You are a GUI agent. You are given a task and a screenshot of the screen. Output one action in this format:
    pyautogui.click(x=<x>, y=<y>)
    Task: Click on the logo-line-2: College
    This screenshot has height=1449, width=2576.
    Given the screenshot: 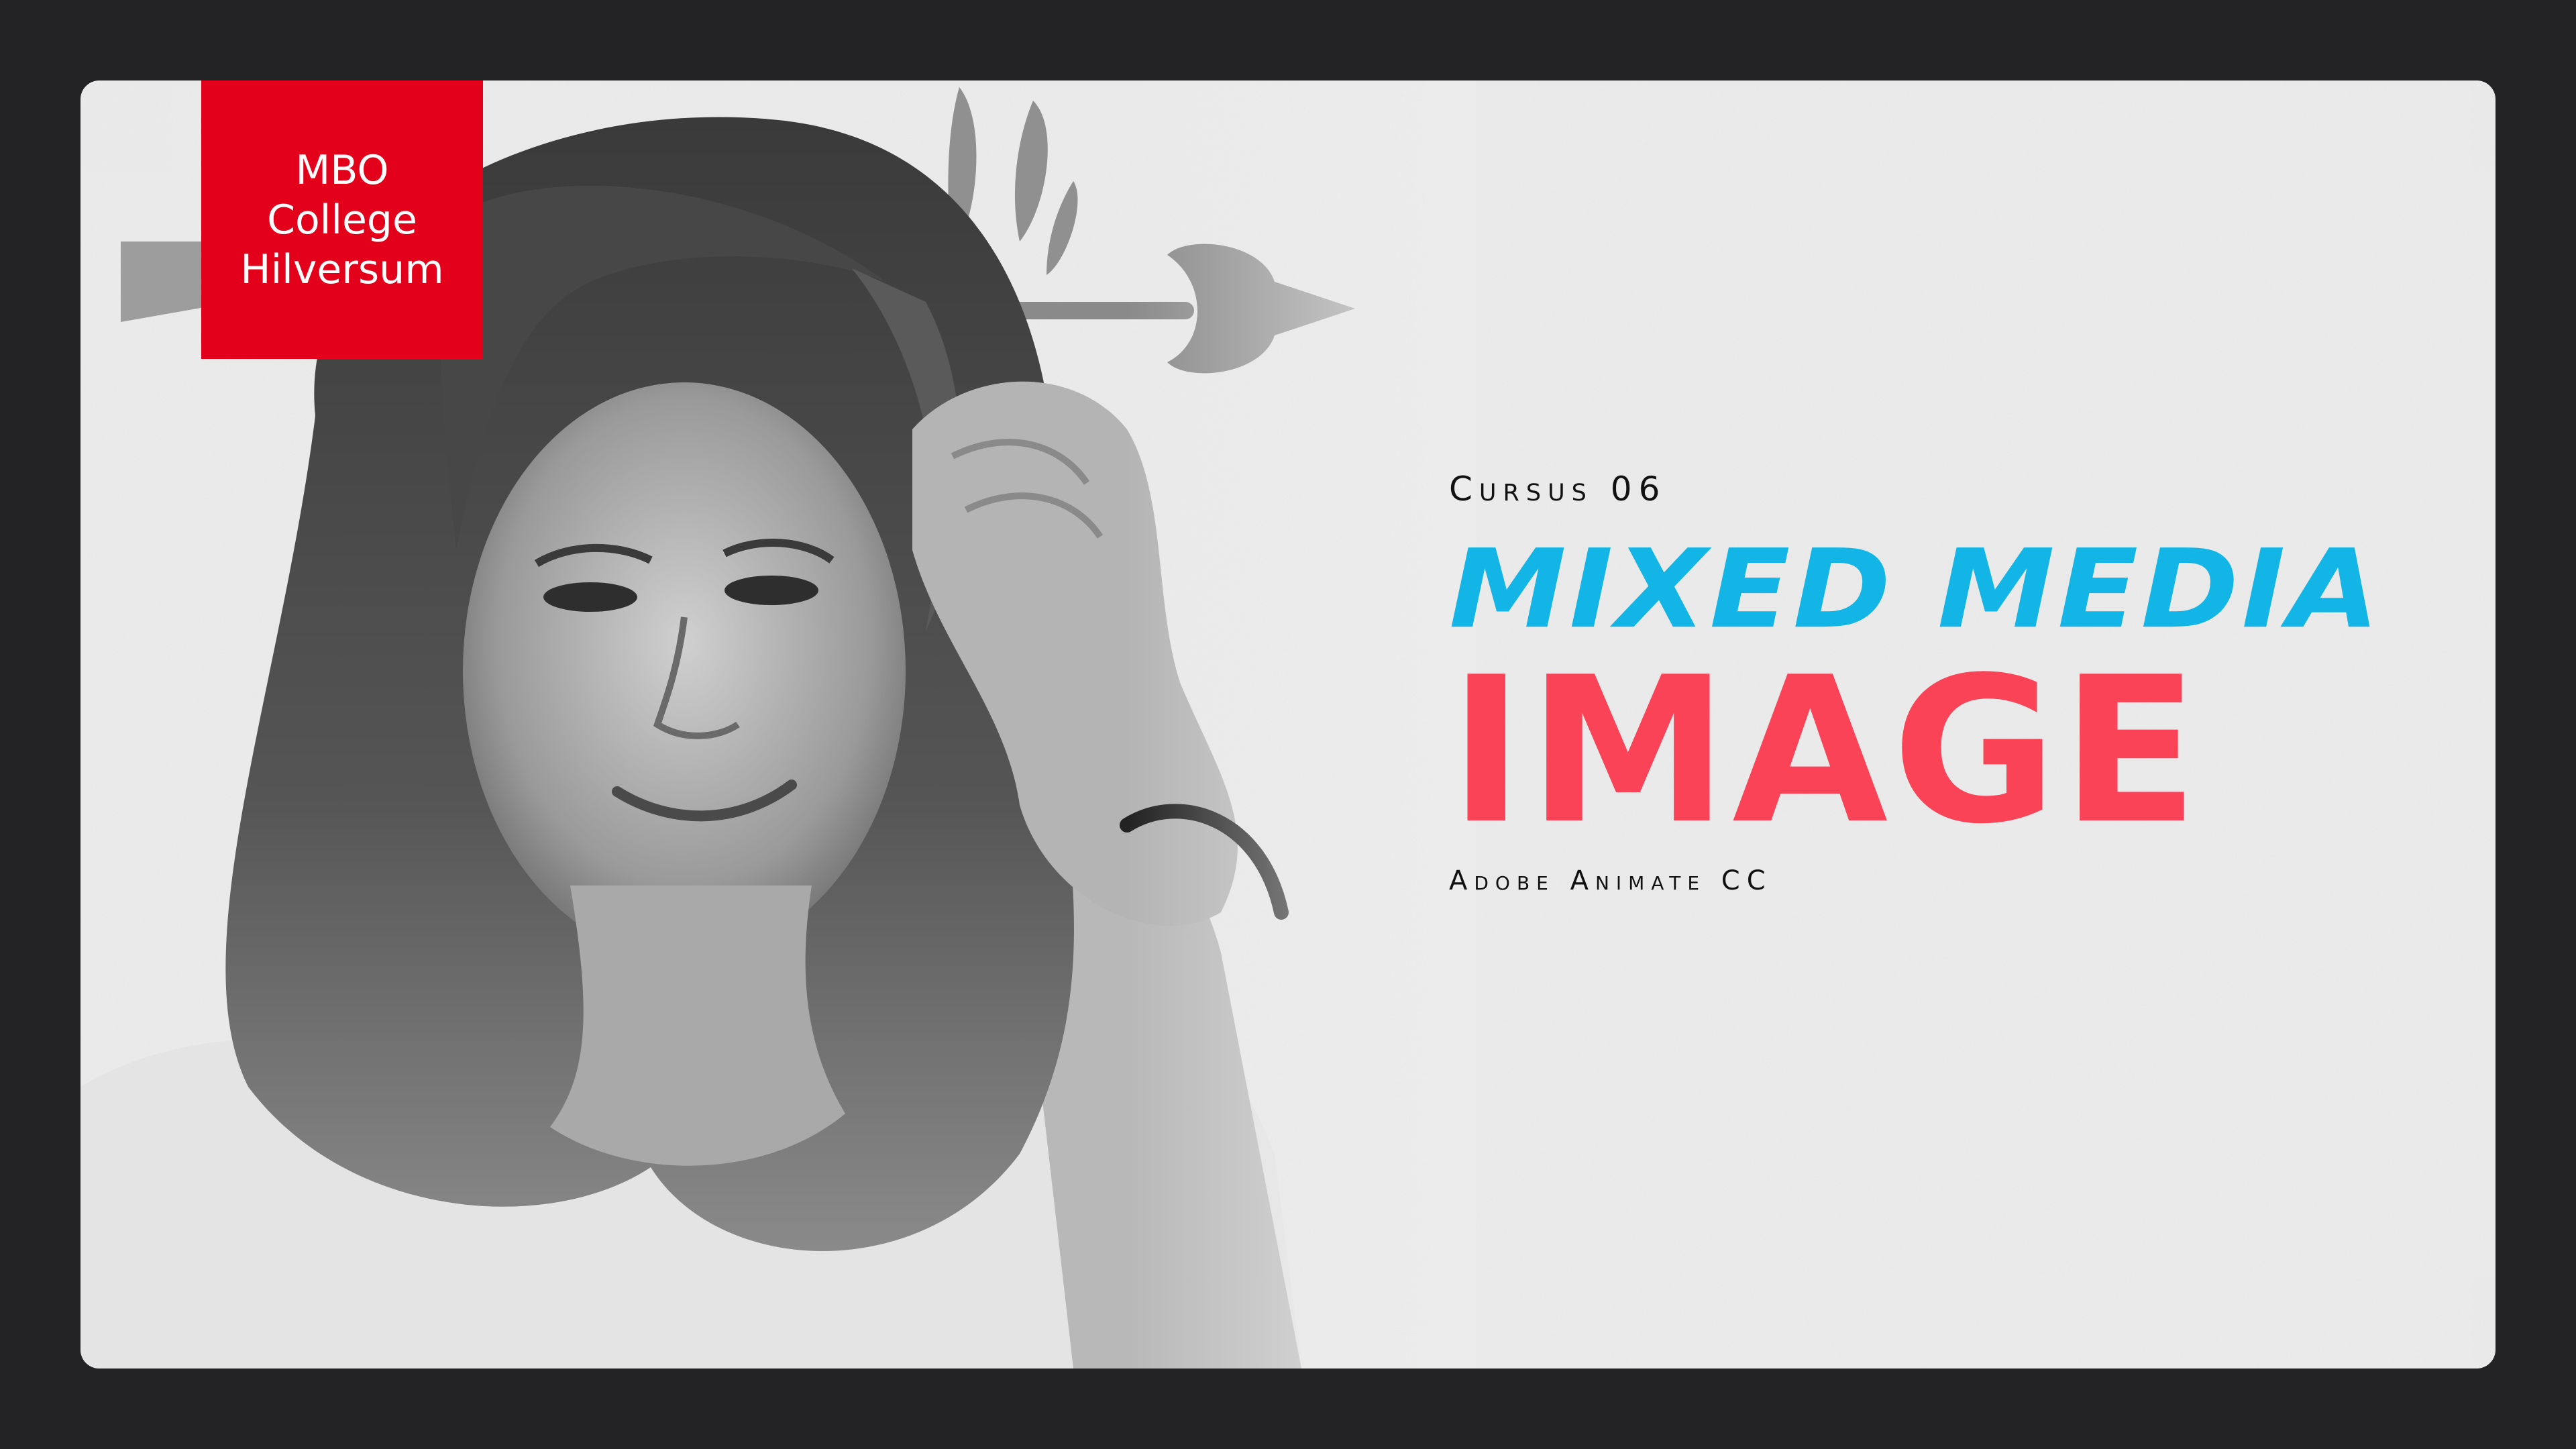 What is the action you would take?
    pyautogui.click(x=342, y=220)
    